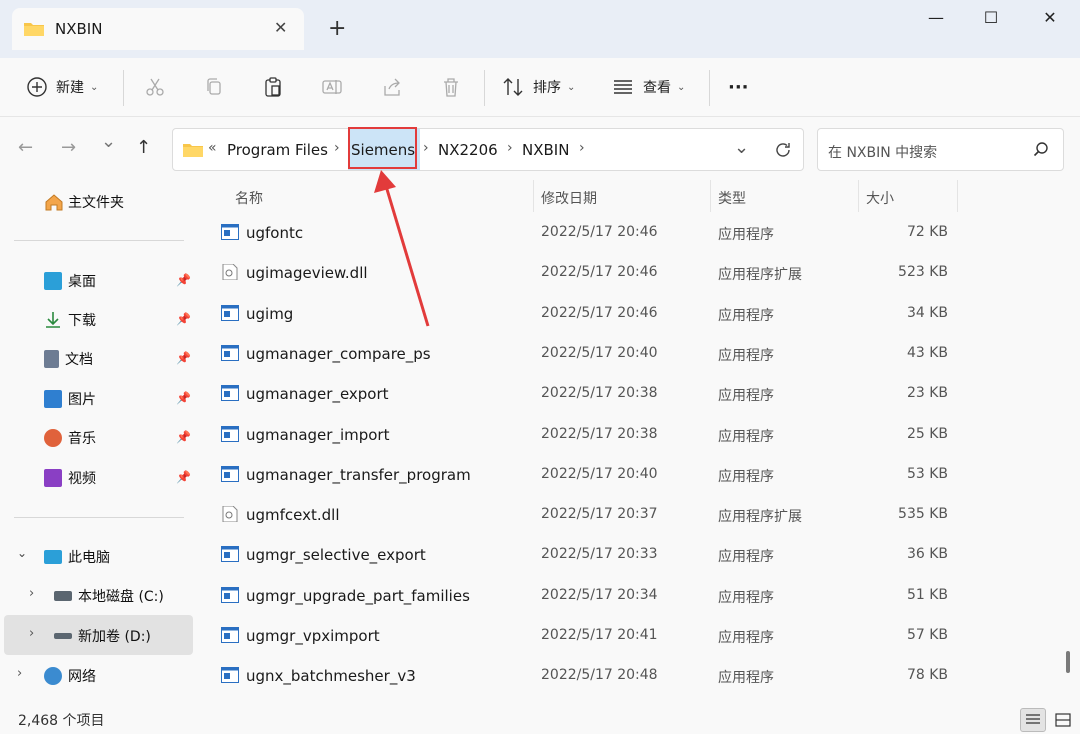 This screenshot has height=734, width=1080. I want to click on recent-locations-button: ⌄, so click(108, 141).